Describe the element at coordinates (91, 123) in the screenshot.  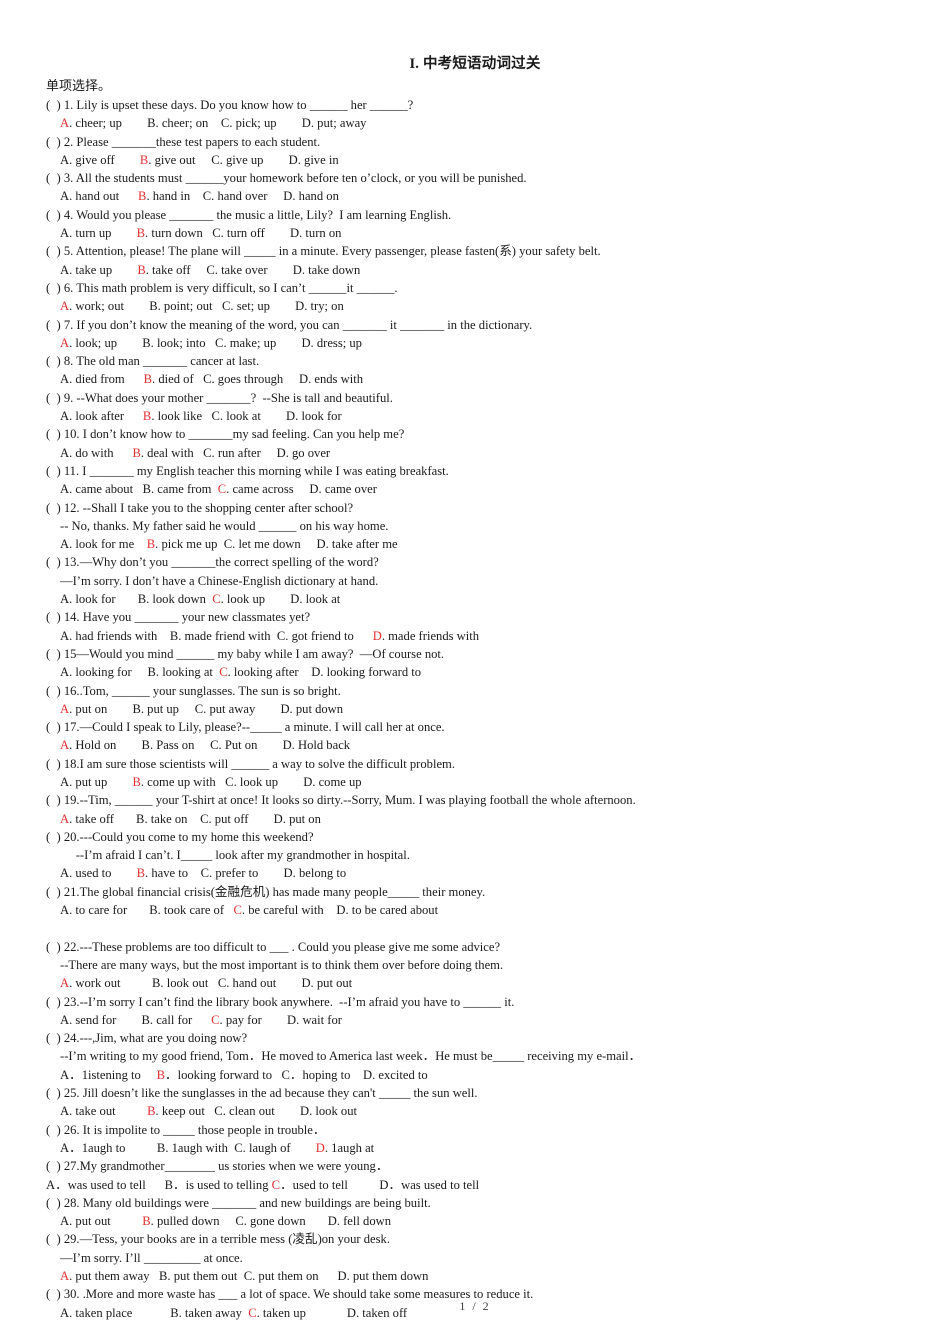
I see `option-a: A. cheer; up` at that location.